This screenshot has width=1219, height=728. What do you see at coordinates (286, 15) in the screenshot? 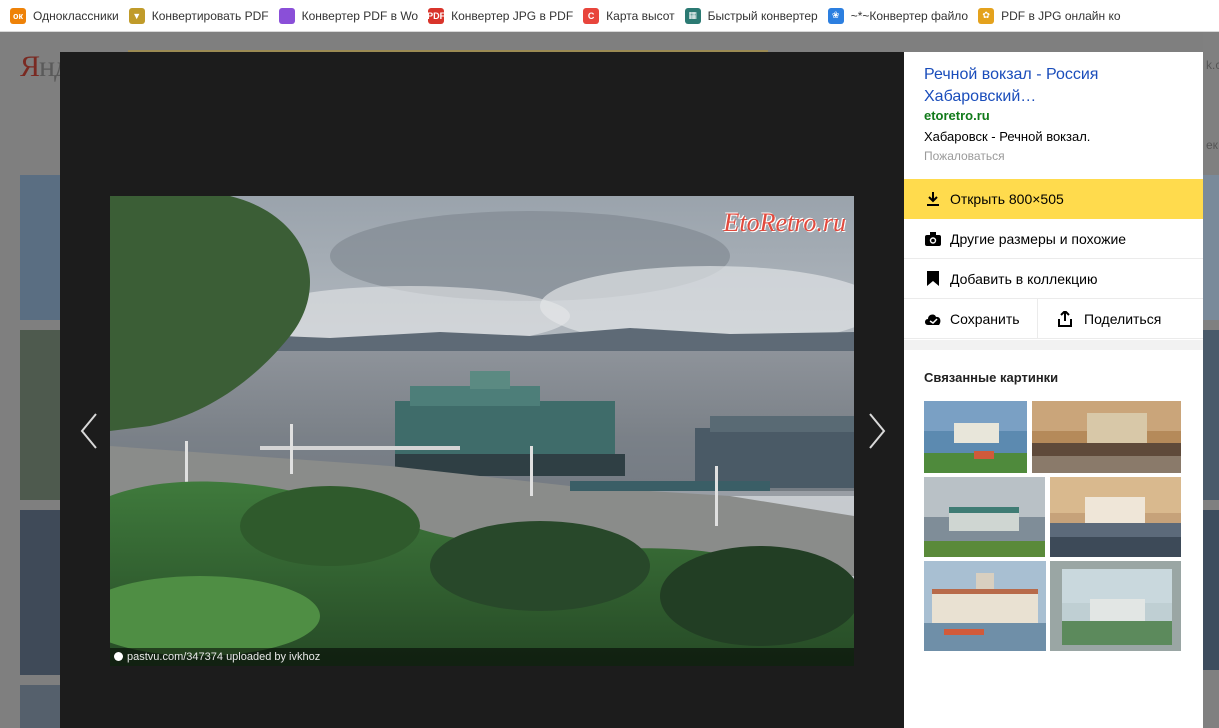
I see `colorful-square-icon` at bounding box center [286, 15].